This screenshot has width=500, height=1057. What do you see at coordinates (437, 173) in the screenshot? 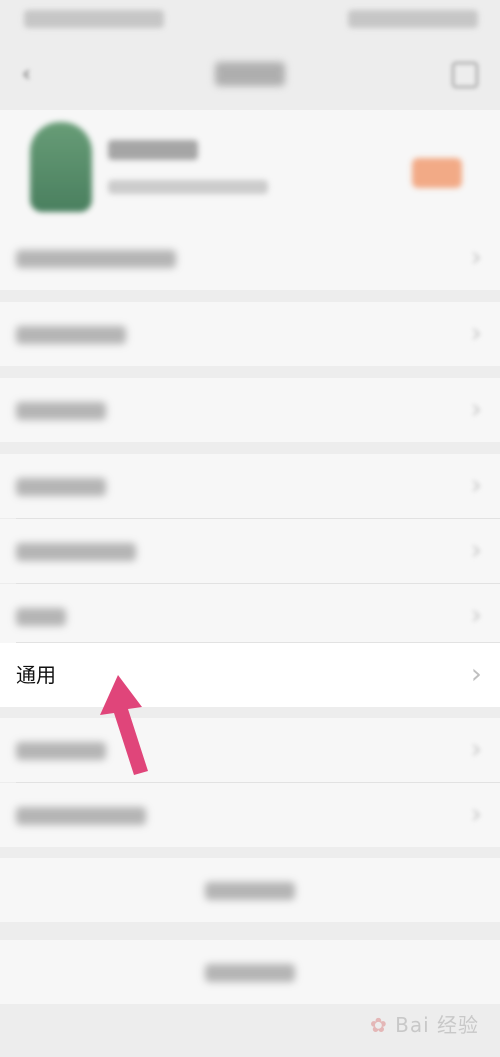
I see `profile-badge` at bounding box center [437, 173].